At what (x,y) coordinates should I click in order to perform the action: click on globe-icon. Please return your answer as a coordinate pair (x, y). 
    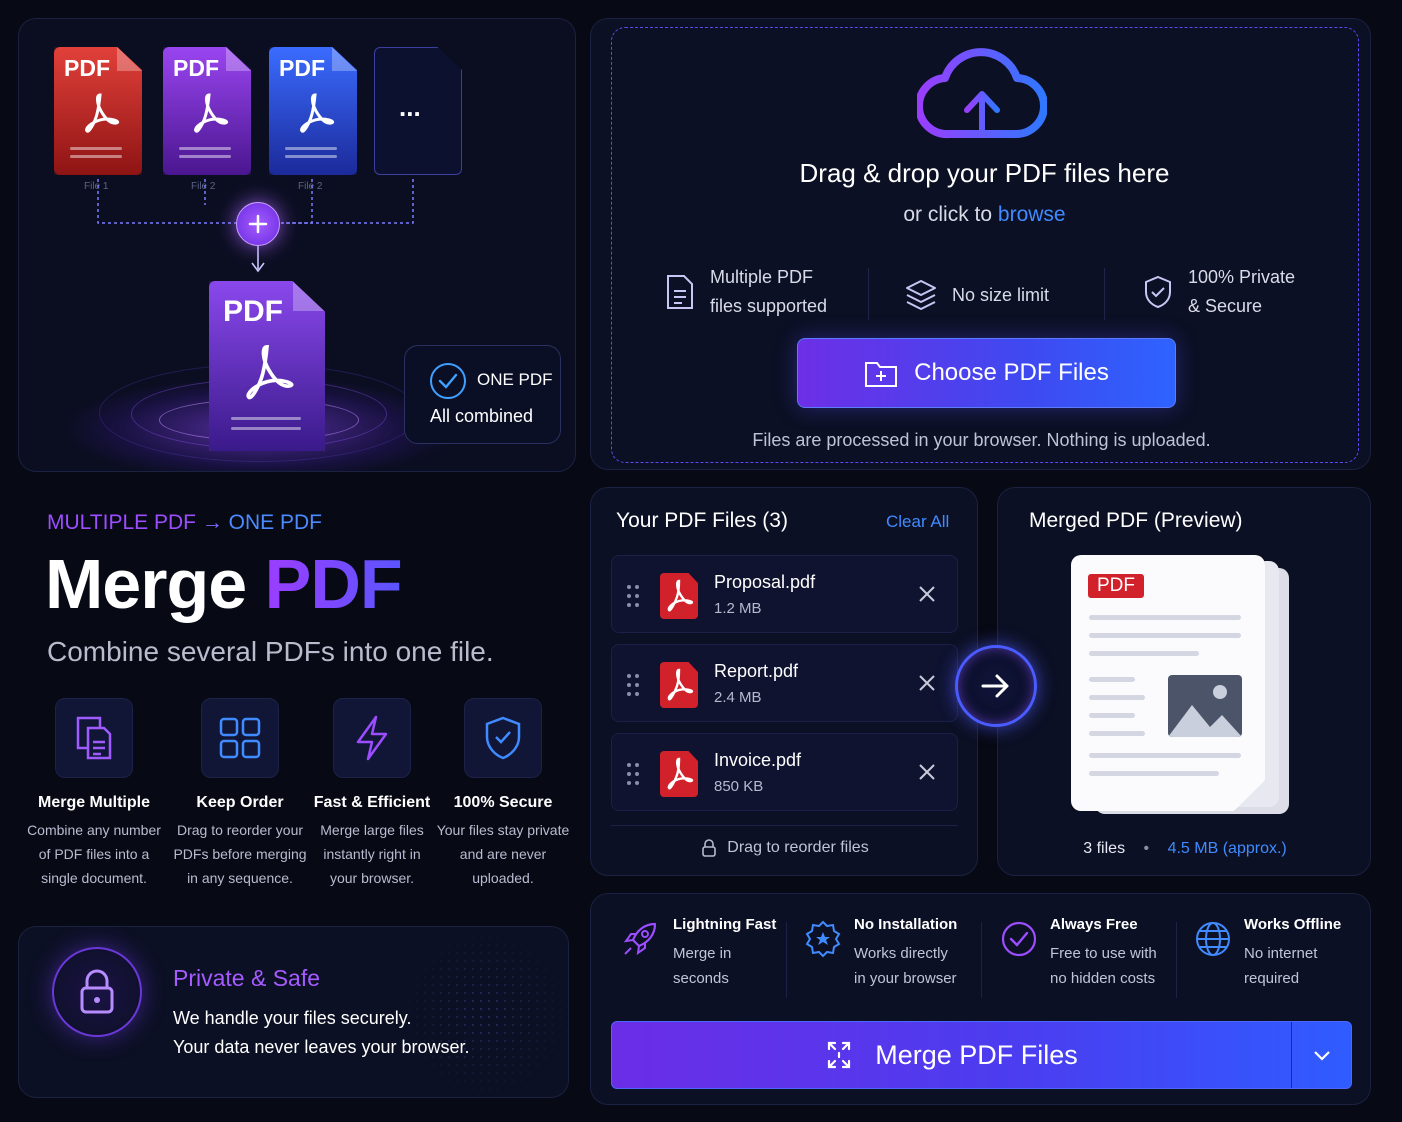
    Looking at the image, I should click on (1213, 939).